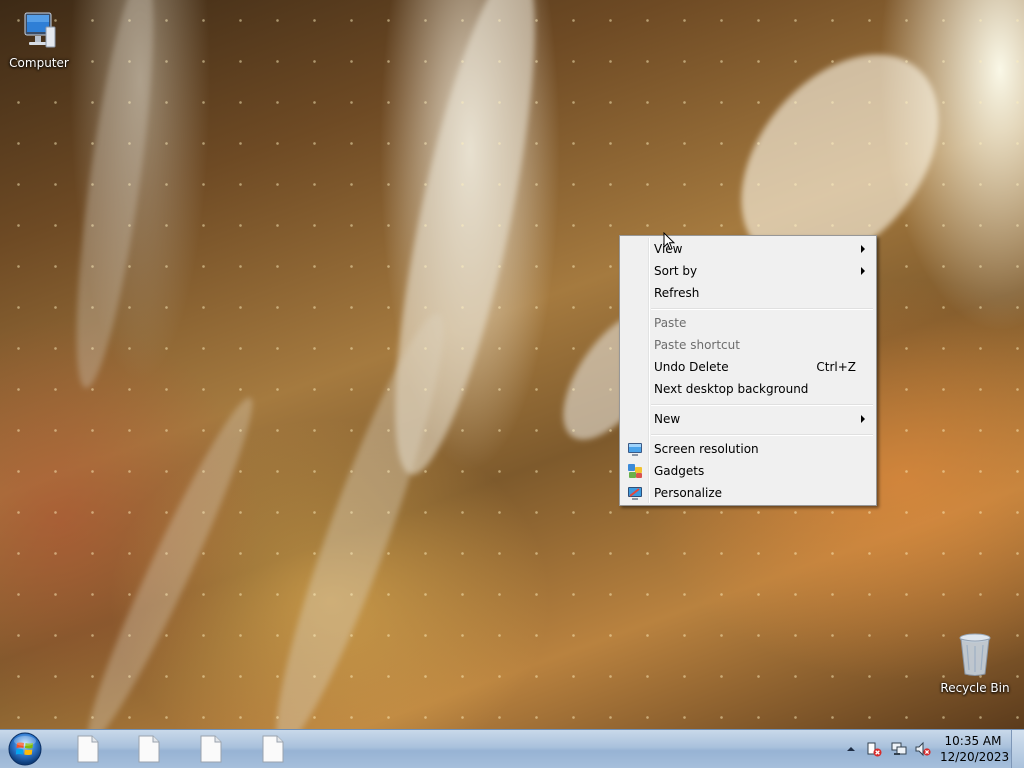 The width and height of the screenshot is (1024, 770). I want to click on mouse-cursor-icon, so click(669, 241).